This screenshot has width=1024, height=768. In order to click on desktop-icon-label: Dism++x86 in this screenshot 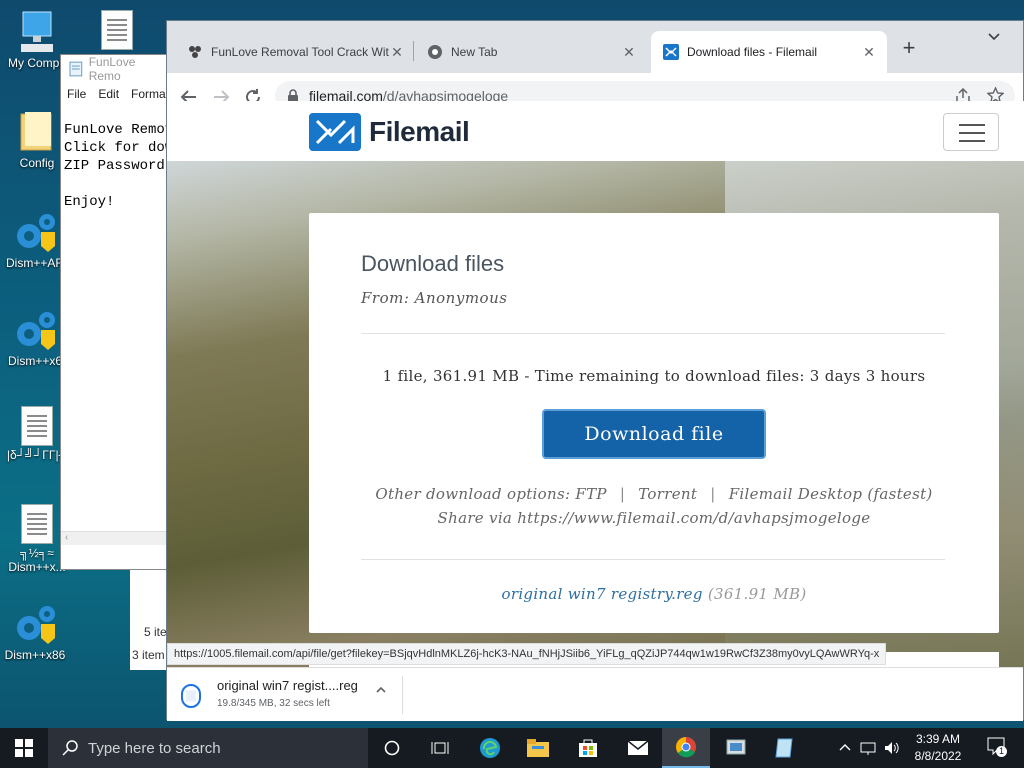, I will do `click(35, 655)`.